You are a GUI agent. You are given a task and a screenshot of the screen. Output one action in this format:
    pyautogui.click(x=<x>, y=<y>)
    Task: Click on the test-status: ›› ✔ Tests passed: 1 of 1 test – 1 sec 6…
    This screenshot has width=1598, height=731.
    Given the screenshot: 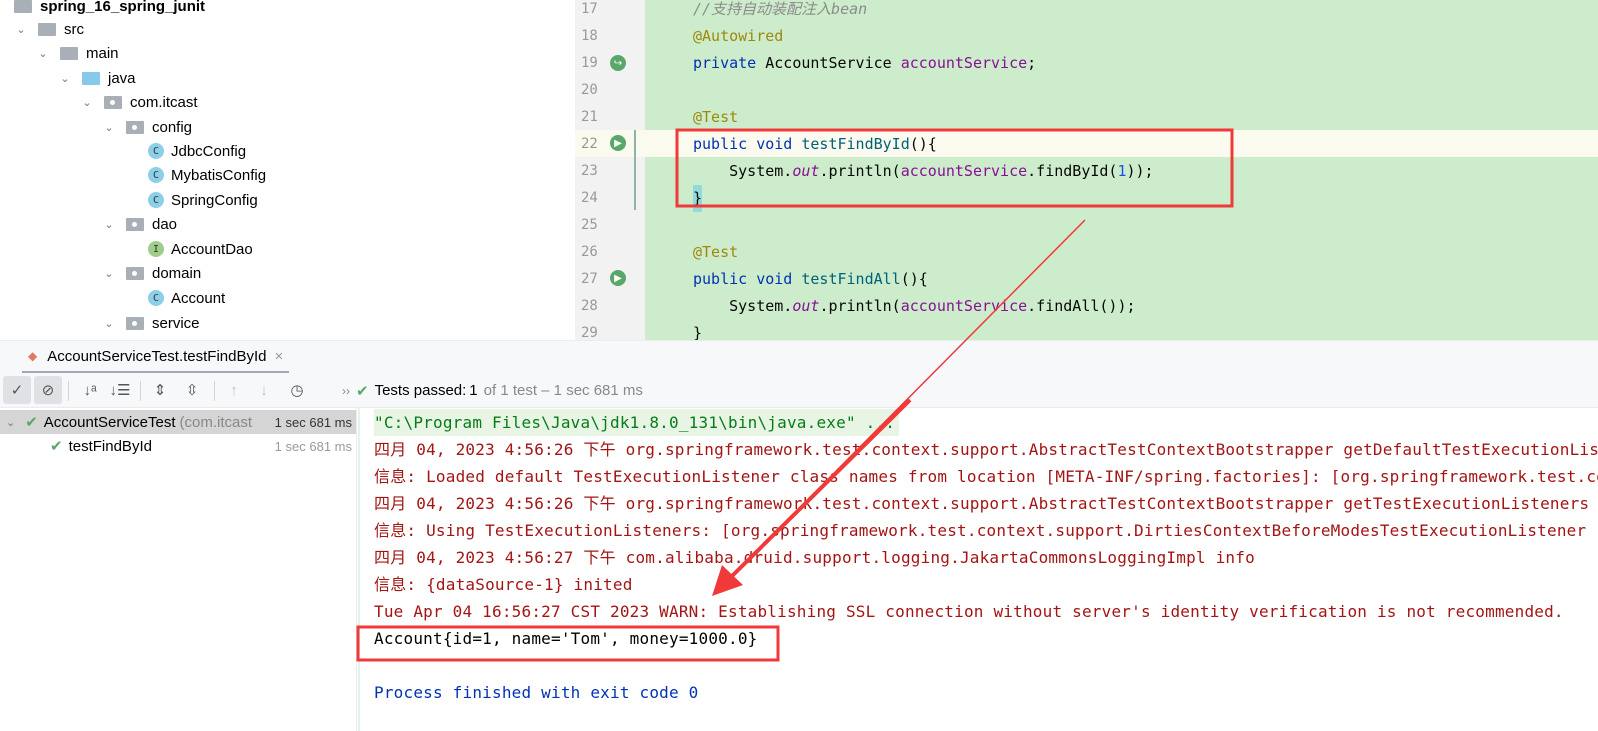 What is the action you would take?
    pyautogui.click(x=492, y=391)
    